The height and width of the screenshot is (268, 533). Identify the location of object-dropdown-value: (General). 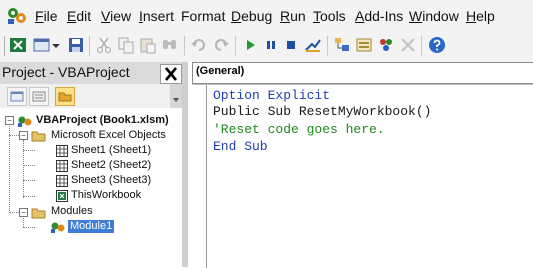
(220, 71).